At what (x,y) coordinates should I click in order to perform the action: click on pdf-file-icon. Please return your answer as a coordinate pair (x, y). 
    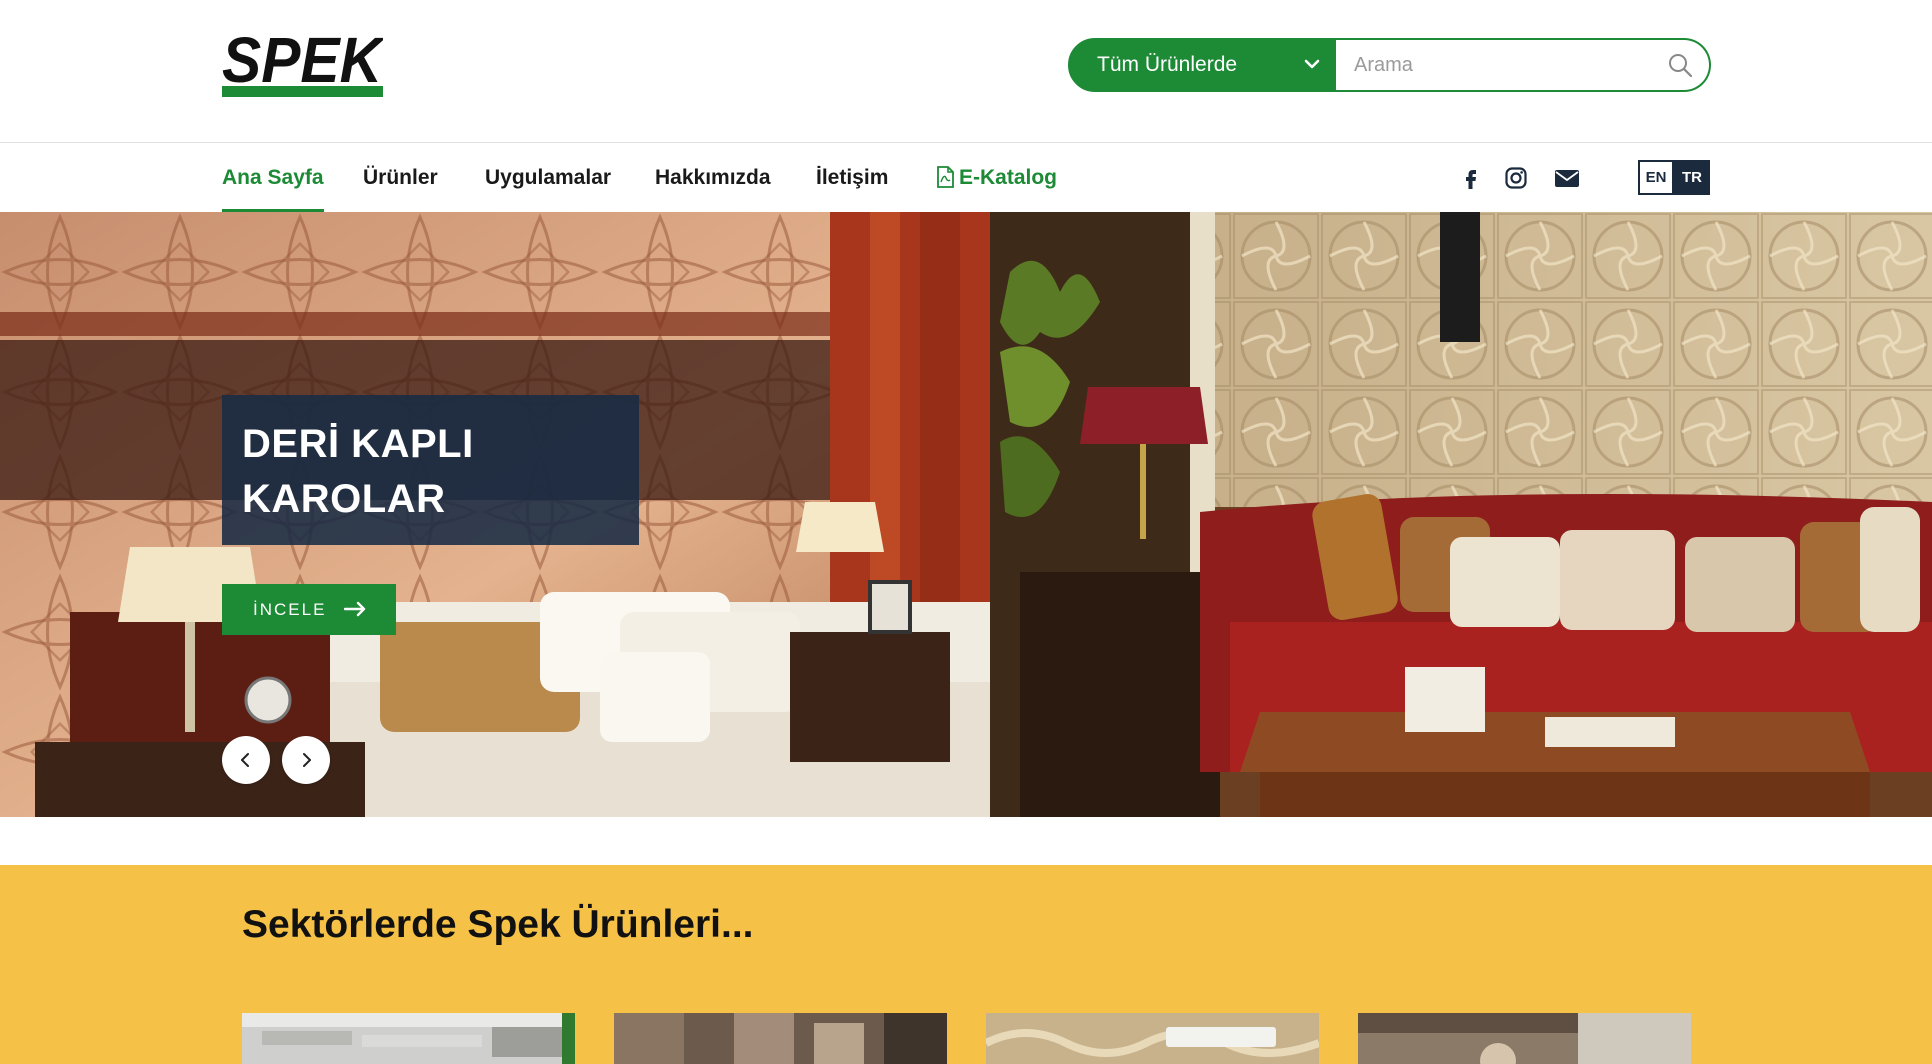
    Looking at the image, I should click on (945, 177).